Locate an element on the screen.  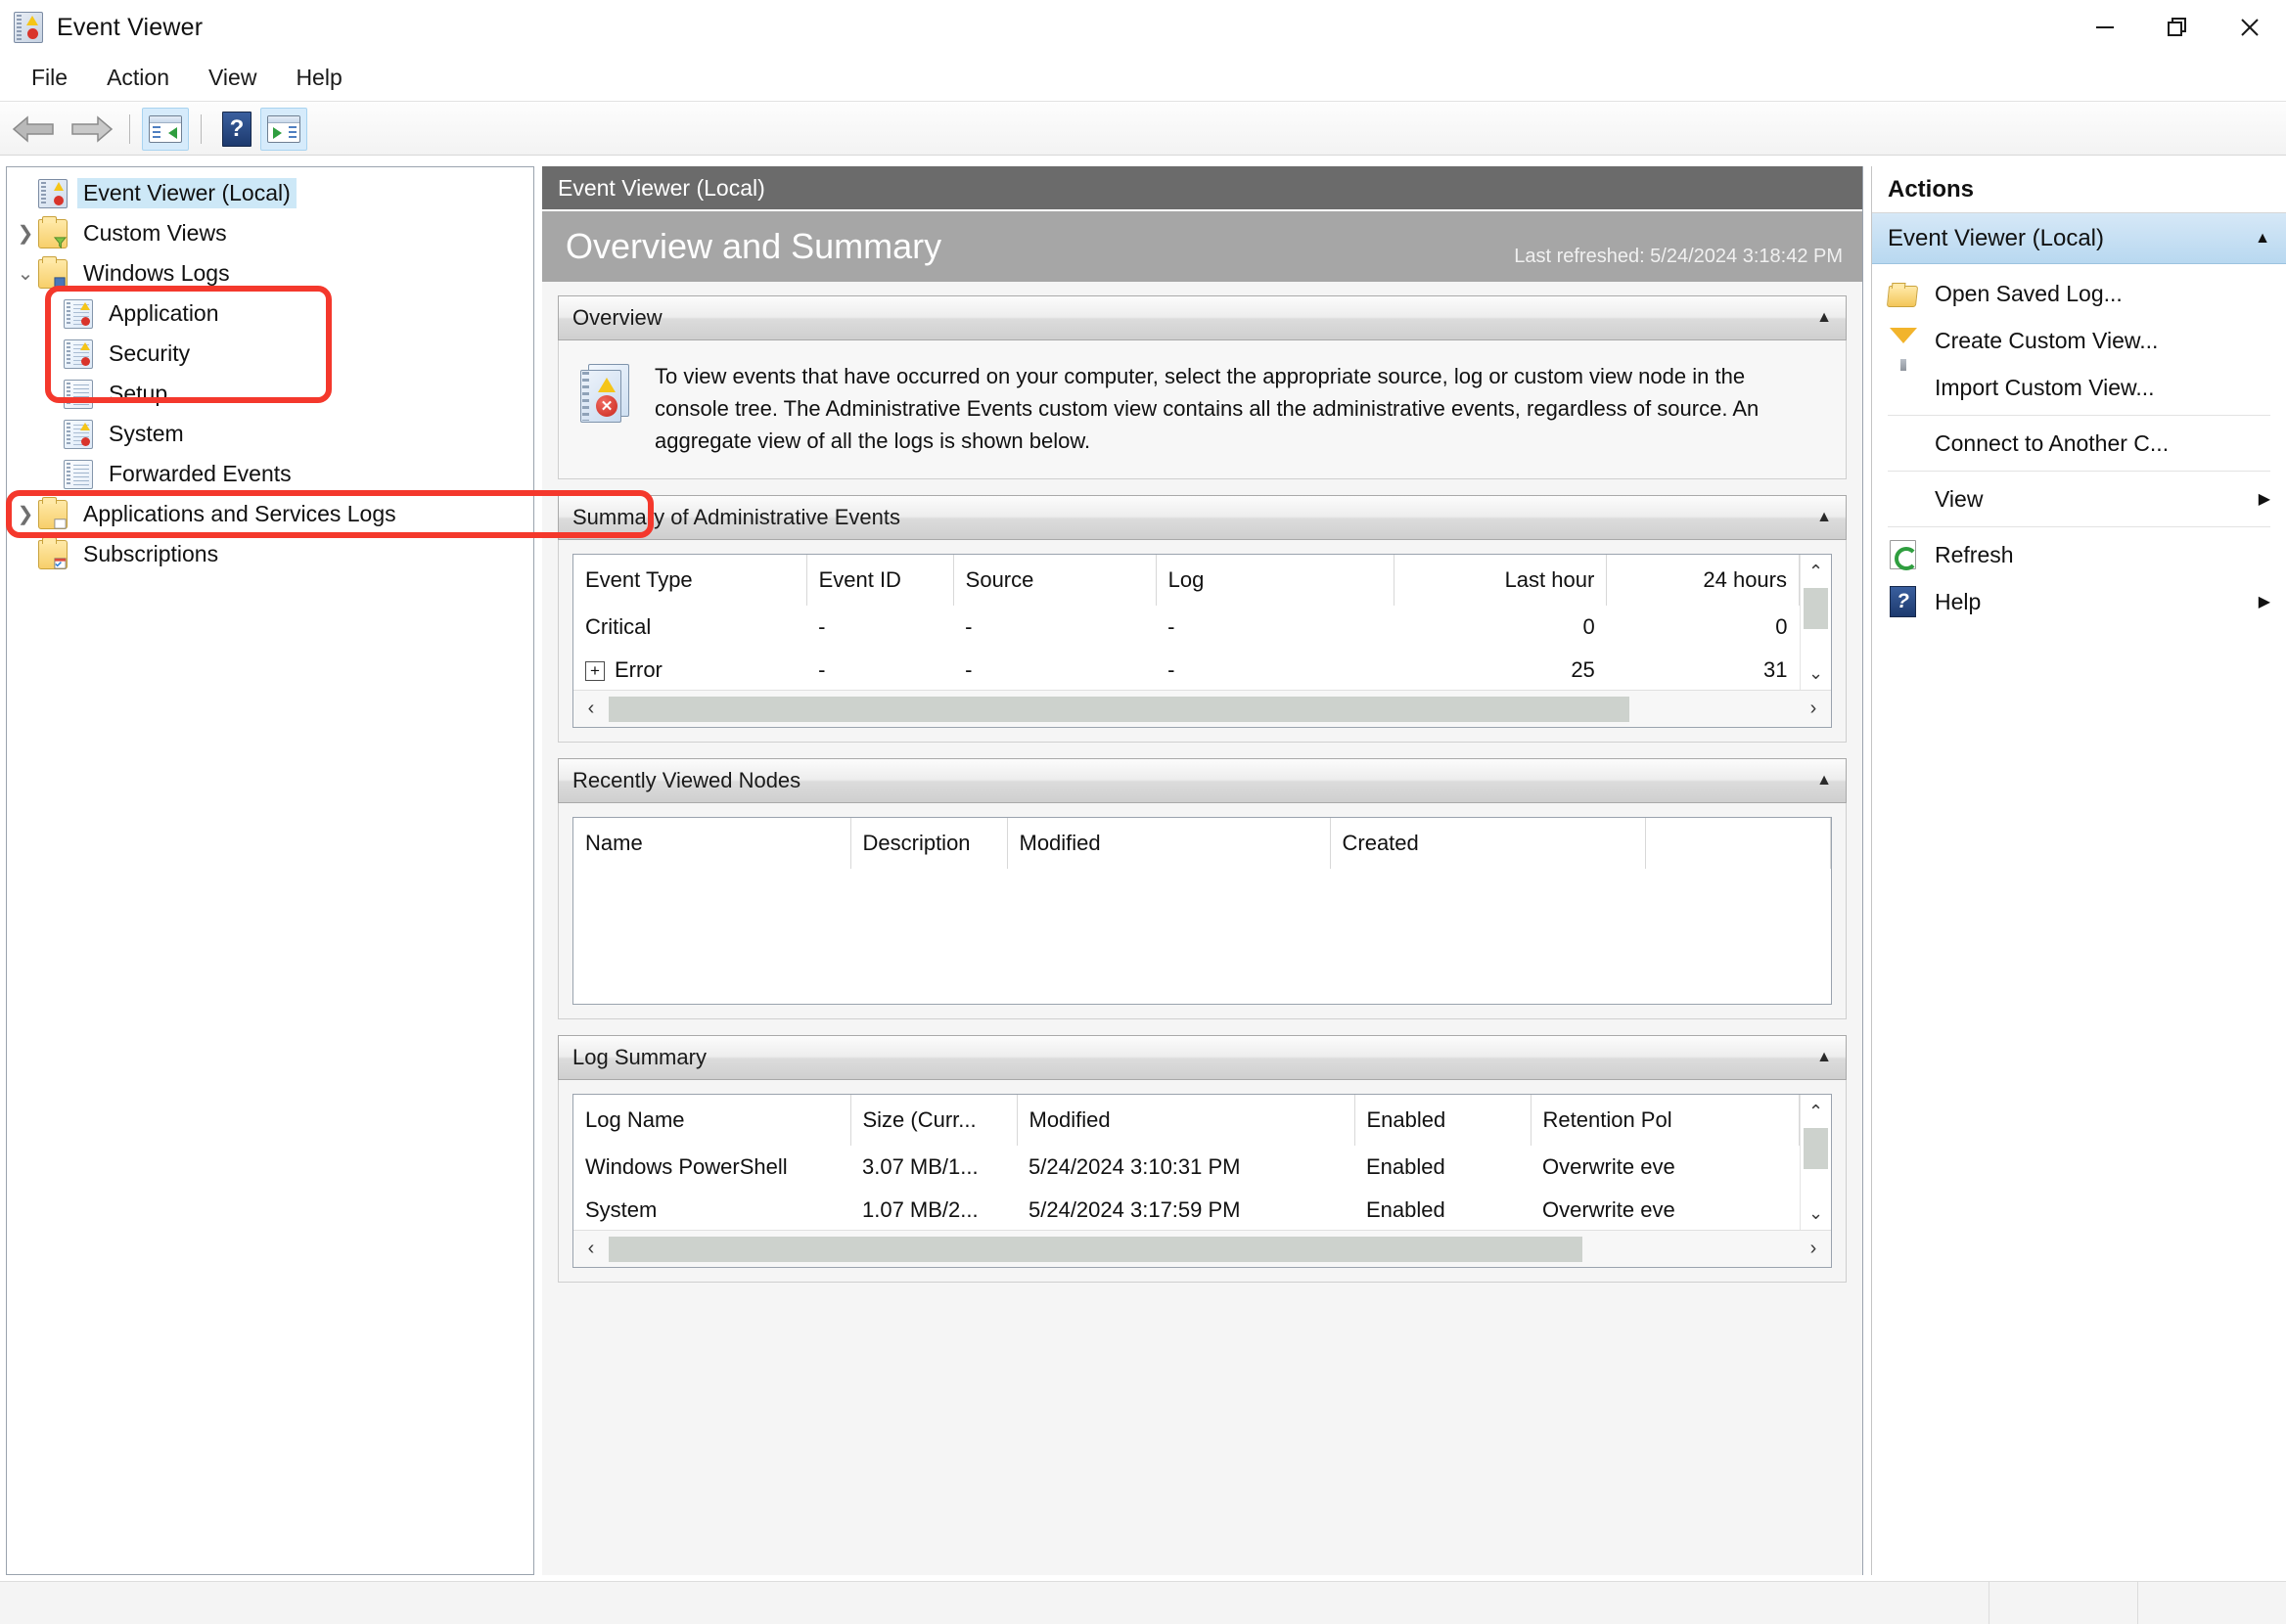
col-description: Description is located at coordinates (929, 843).